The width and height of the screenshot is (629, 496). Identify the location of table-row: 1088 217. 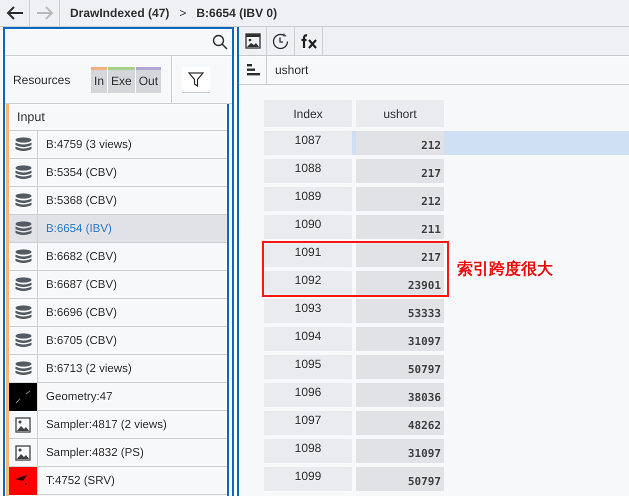
(446, 171).